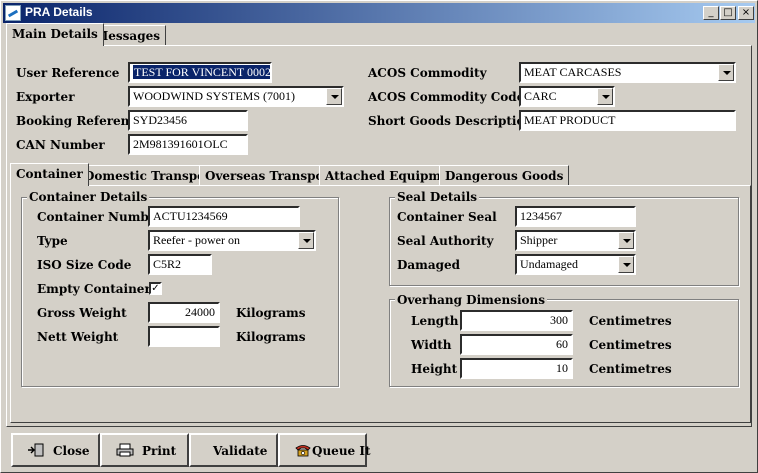 The image size is (758, 473). I want to click on length-label: Length, so click(435, 321).